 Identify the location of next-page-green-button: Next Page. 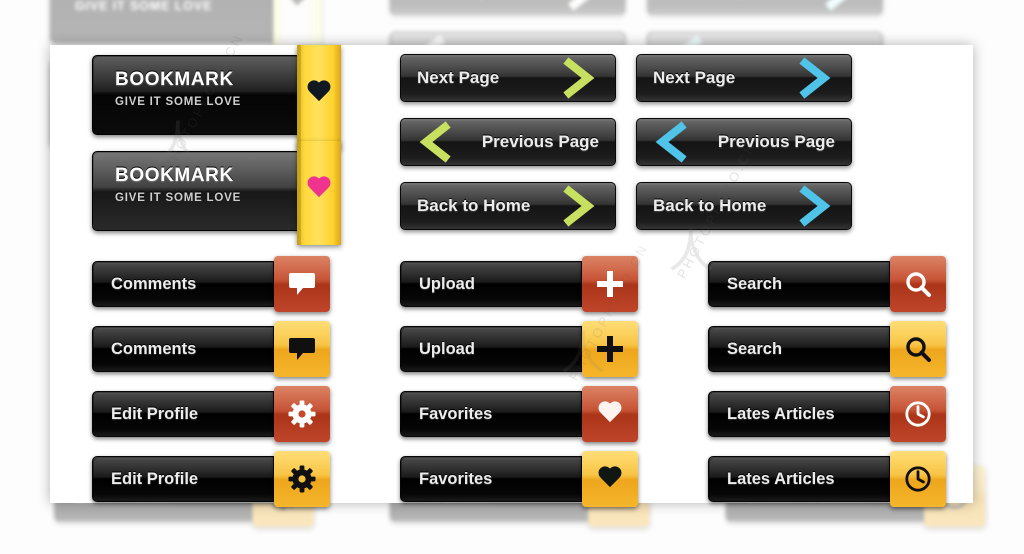
(508, 78).